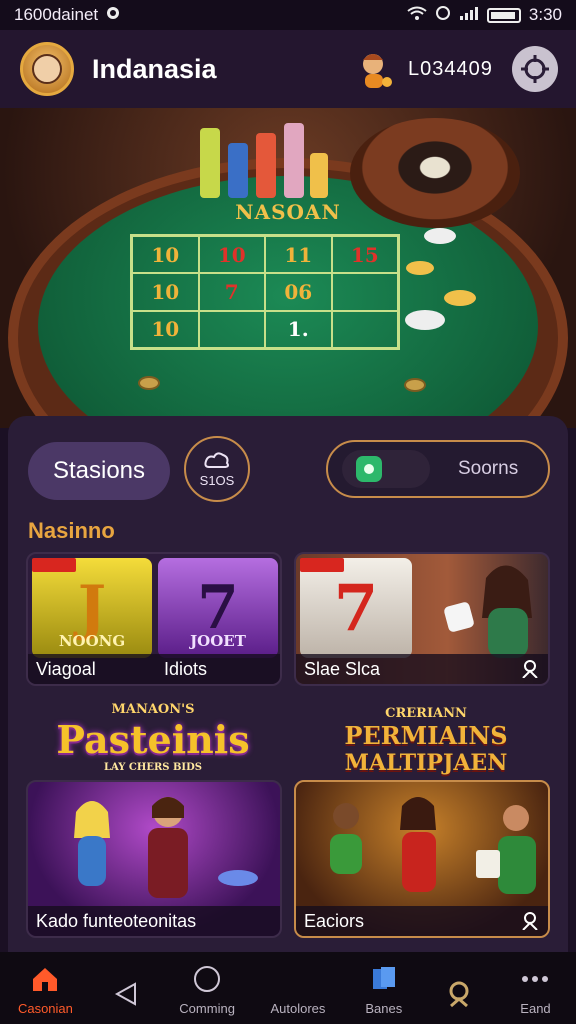 The width and height of the screenshot is (576, 1024). Describe the element at coordinates (440, 279) in the screenshot. I see `loose-chips` at that location.